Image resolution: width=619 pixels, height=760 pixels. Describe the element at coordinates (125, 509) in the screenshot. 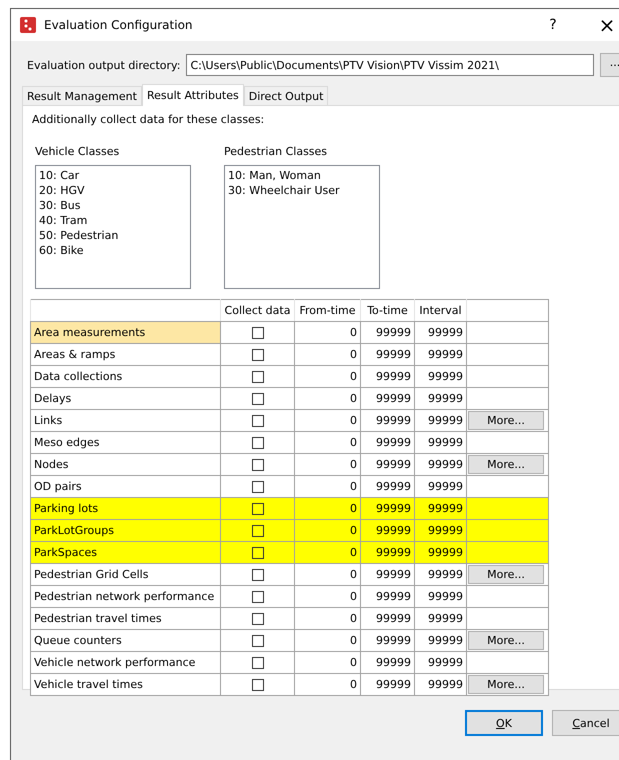

I see `row-label-cell: Parking lots` at that location.